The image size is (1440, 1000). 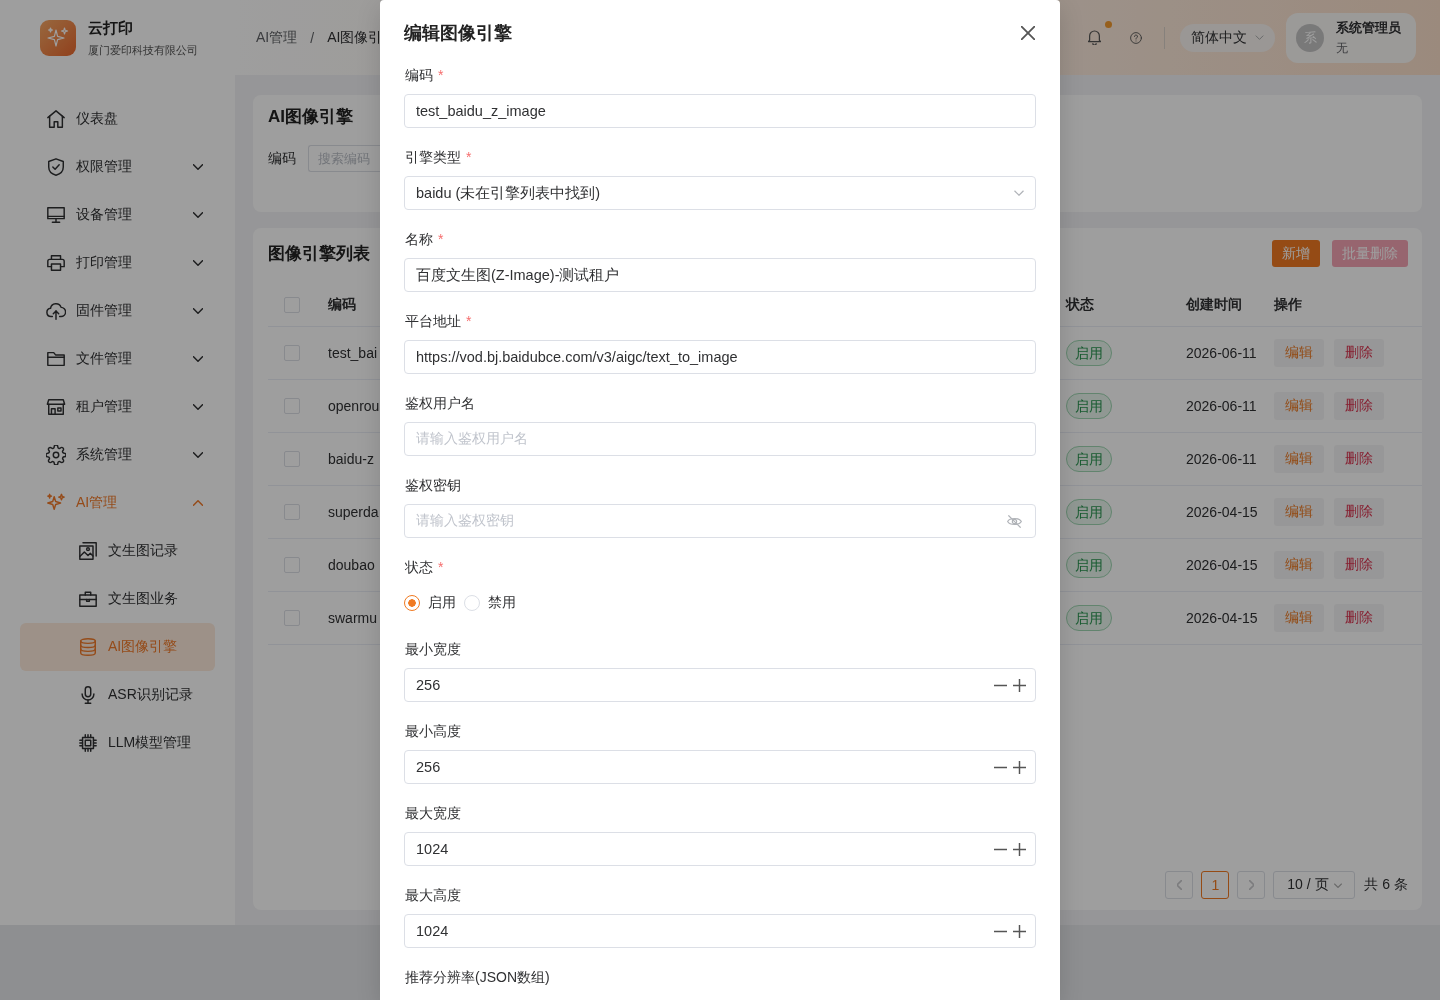 I want to click on image-icon, so click(x=88, y=551).